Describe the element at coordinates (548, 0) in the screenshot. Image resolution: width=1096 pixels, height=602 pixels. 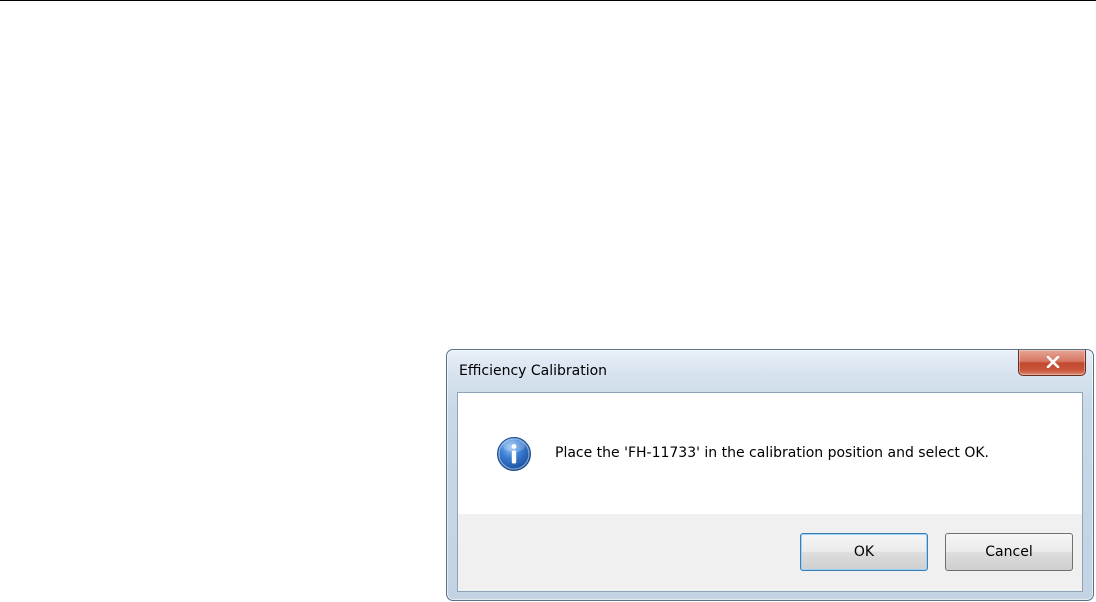
I see `top-border-line` at that location.